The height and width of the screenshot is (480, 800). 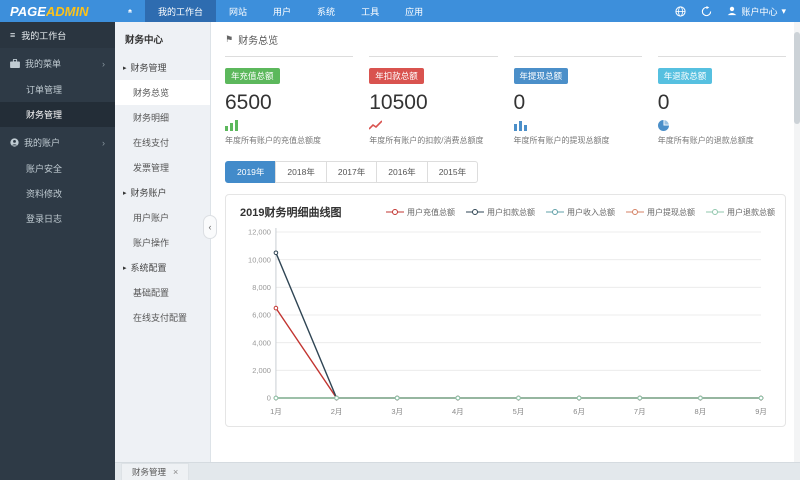 What do you see at coordinates (732, 11) in the screenshot?
I see `user-icon` at bounding box center [732, 11].